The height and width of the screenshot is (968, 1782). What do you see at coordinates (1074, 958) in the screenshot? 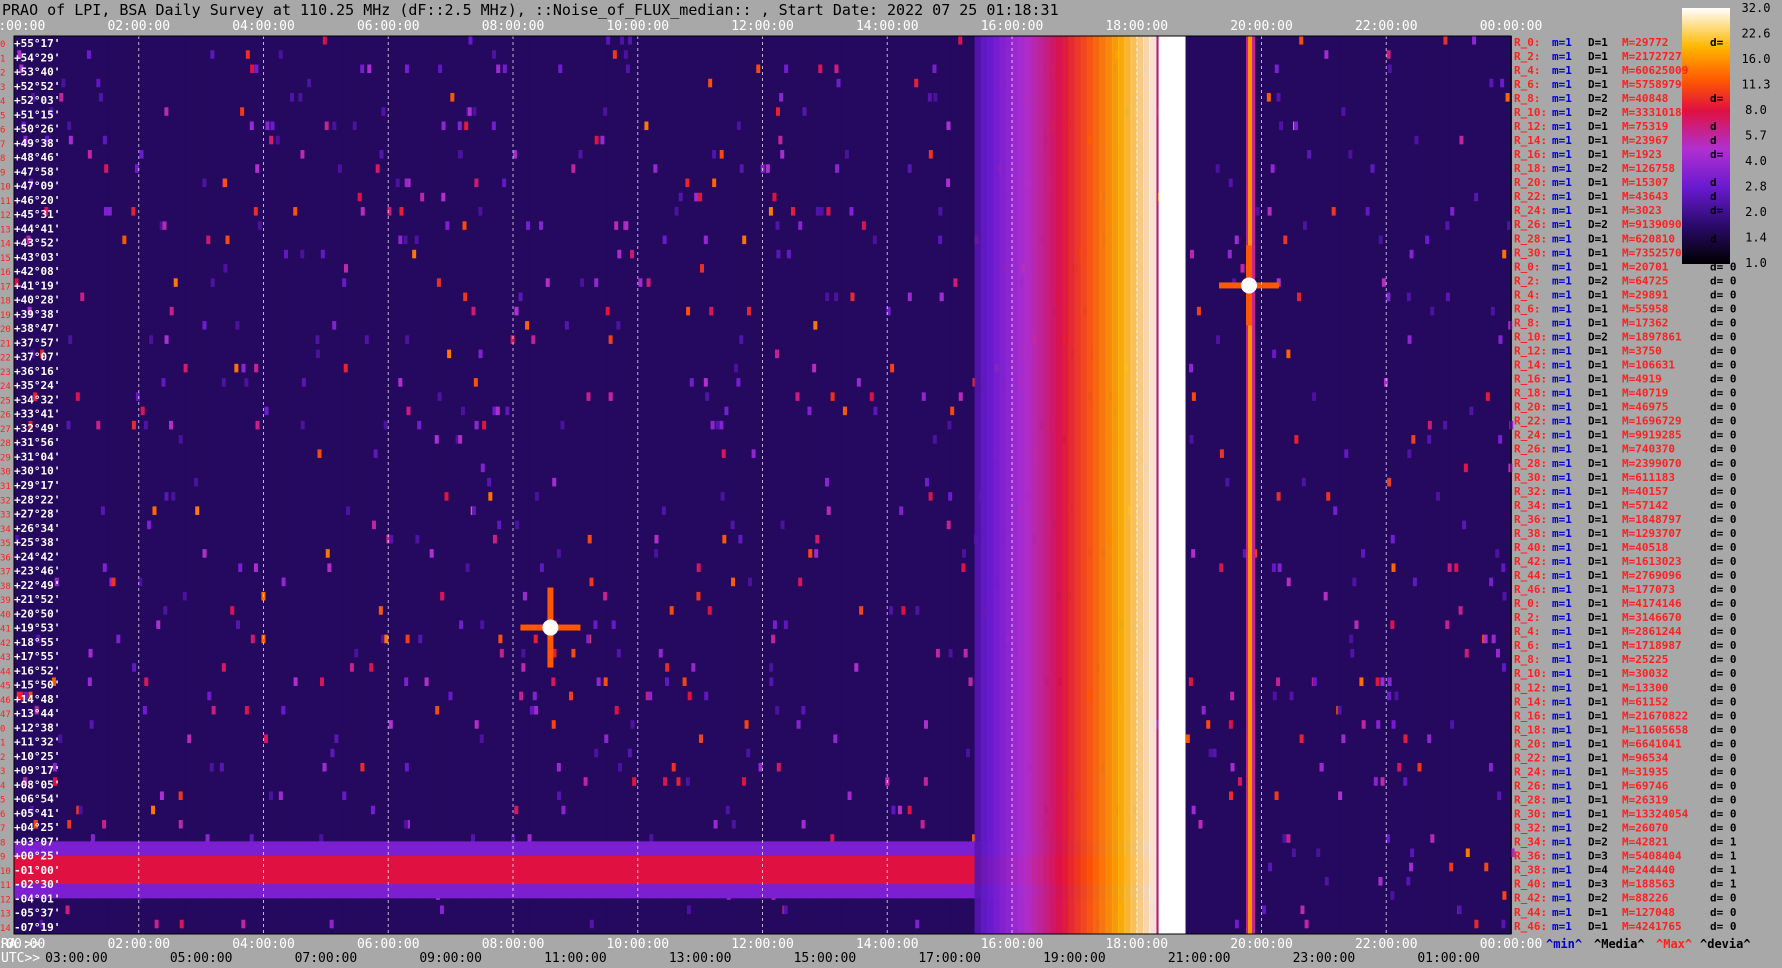
I see `x-tick-label-utc: 19:00:00` at bounding box center [1074, 958].